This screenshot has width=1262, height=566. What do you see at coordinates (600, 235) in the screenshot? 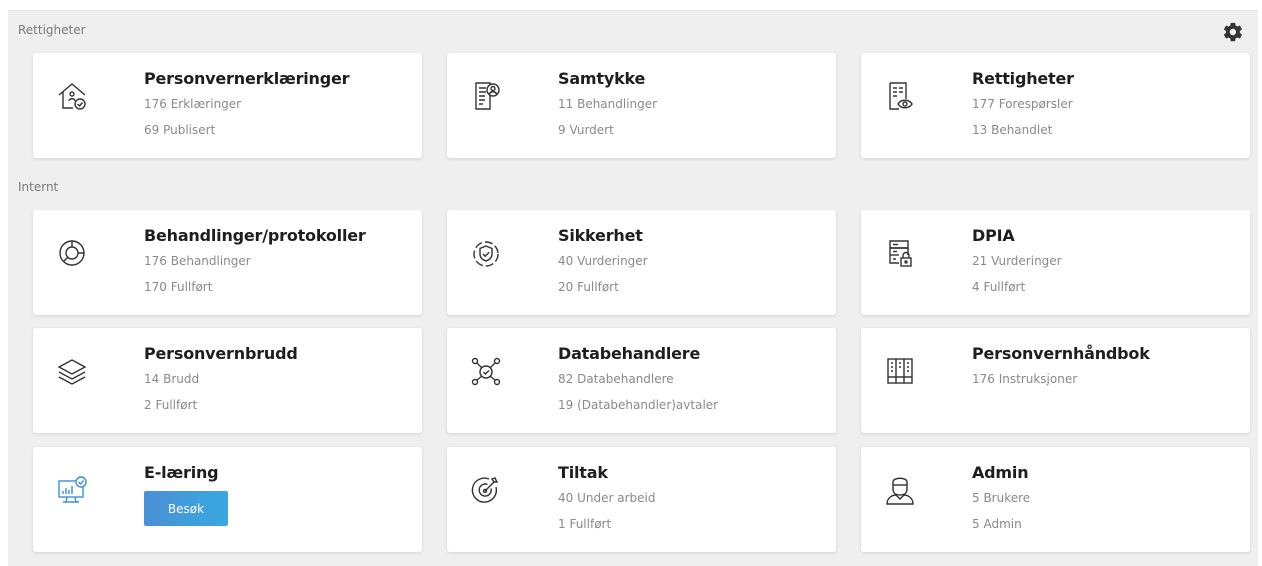
I see `card-title: Sikkerhet` at bounding box center [600, 235].